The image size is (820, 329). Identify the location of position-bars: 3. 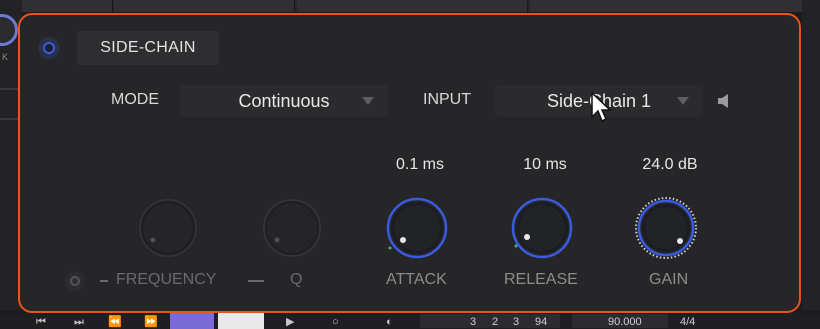
(473, 322).